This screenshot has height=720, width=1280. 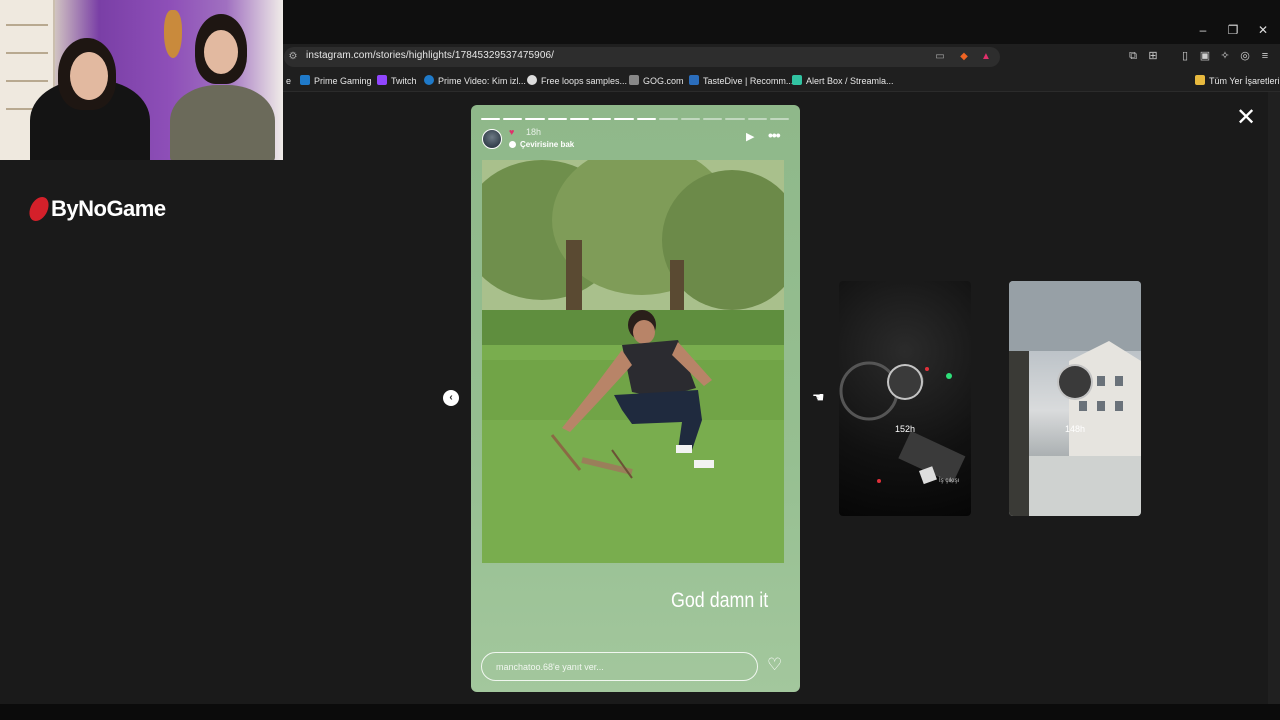 I want to click on story-caption: God damn it, so click(x=720, y=600).